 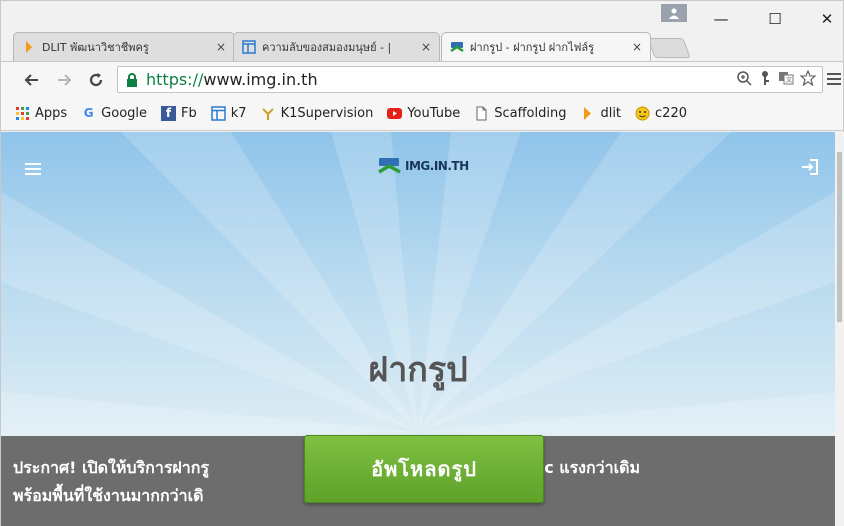 I want to click on bookmark-label: Fb, so click(x=189, y=113).